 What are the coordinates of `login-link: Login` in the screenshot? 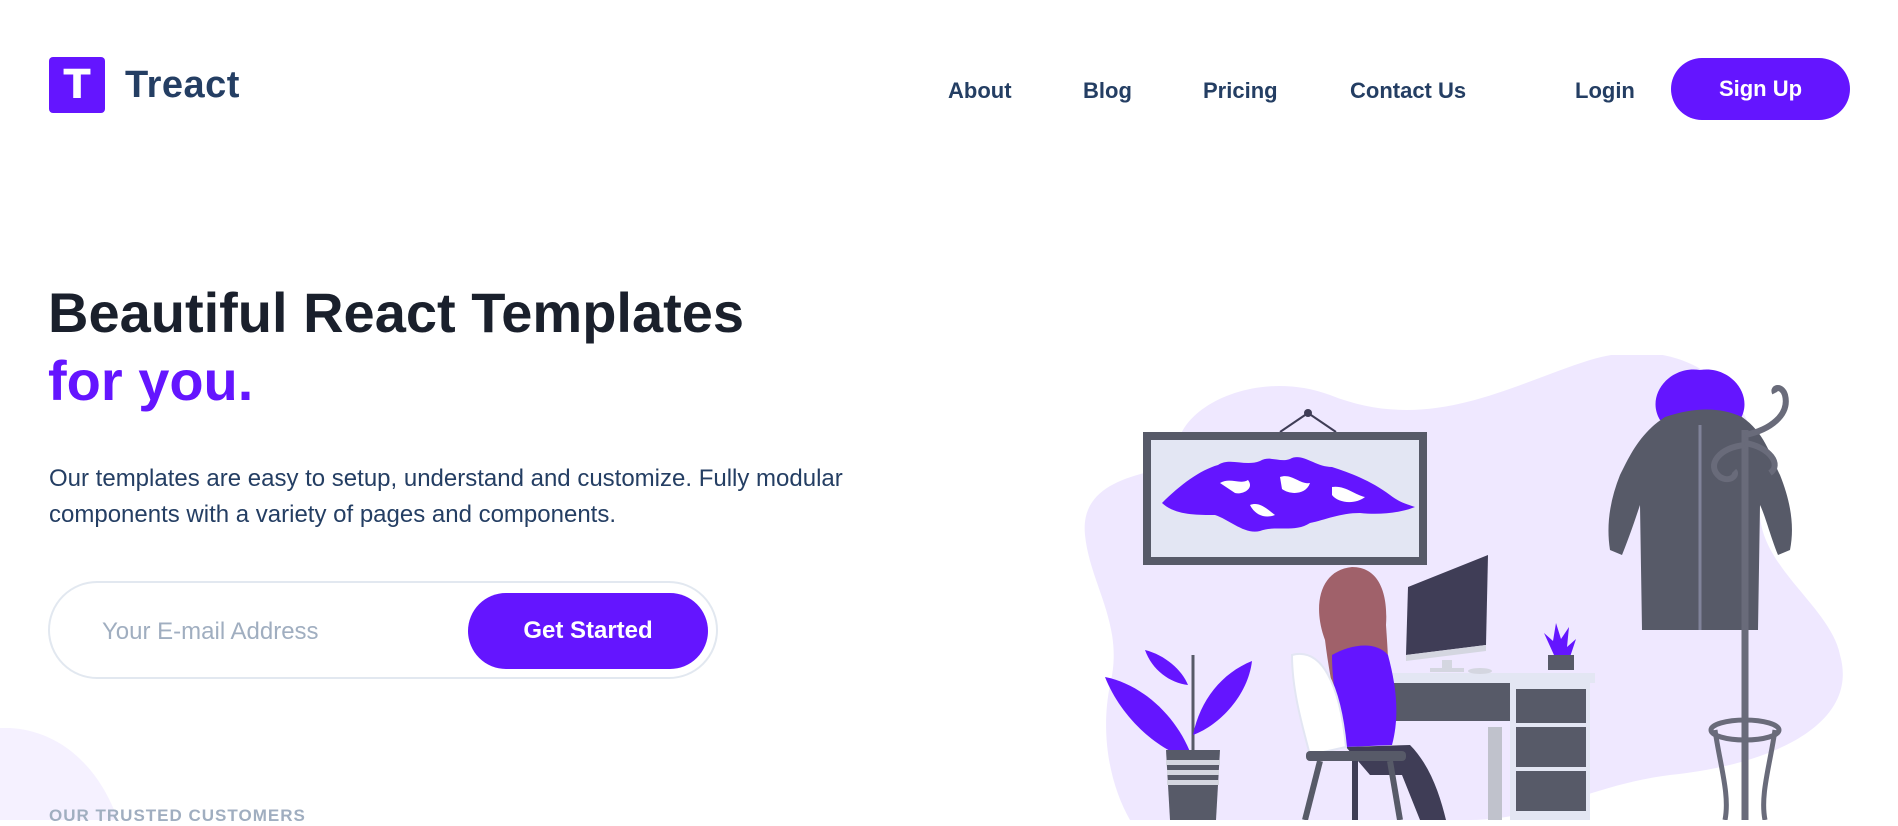 It's located at (1605, 91).